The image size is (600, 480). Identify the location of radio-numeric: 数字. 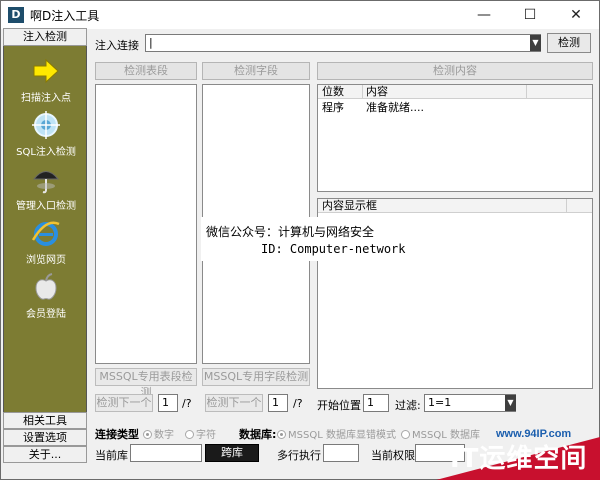
(158, 433).